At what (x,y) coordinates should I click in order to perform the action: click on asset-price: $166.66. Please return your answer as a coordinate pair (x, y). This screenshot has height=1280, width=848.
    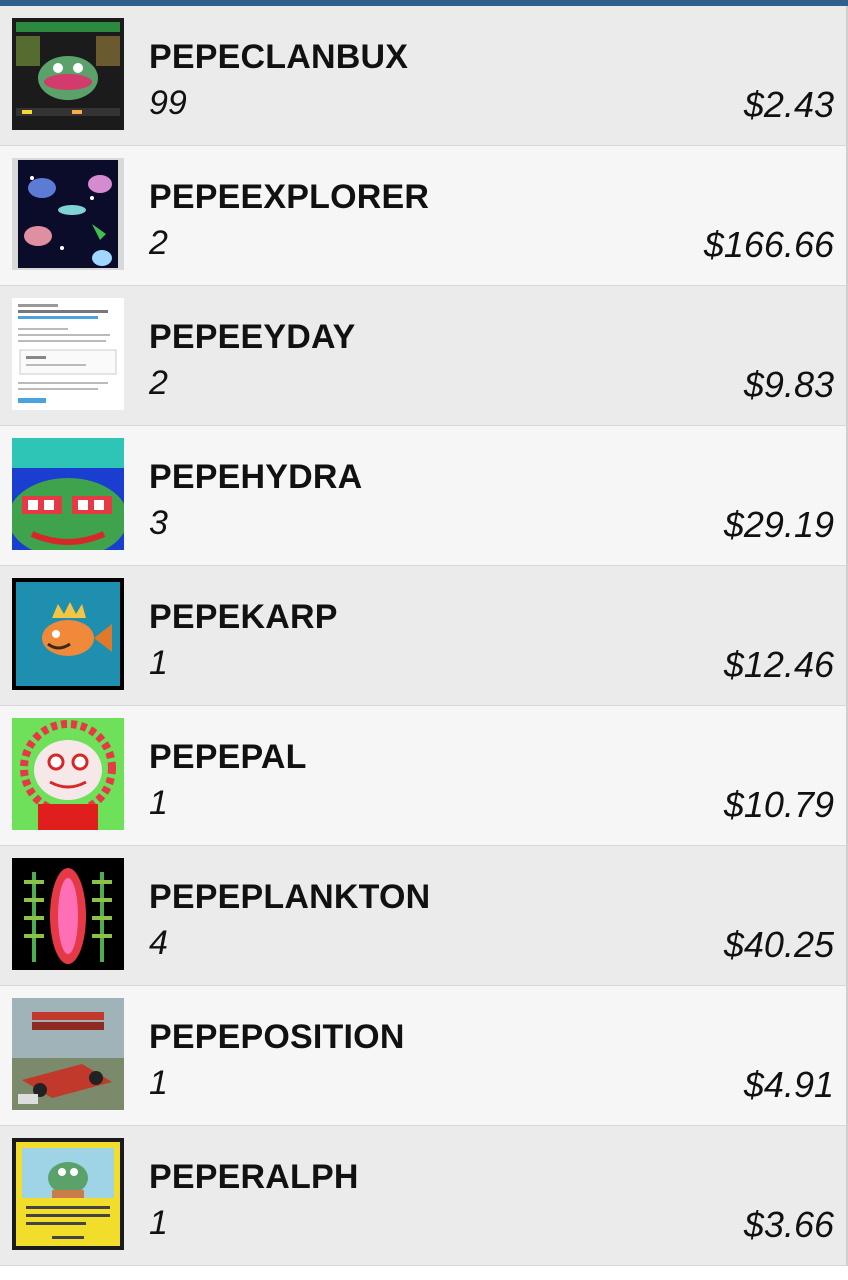
    Looking at the image, I should click on (768, 244).